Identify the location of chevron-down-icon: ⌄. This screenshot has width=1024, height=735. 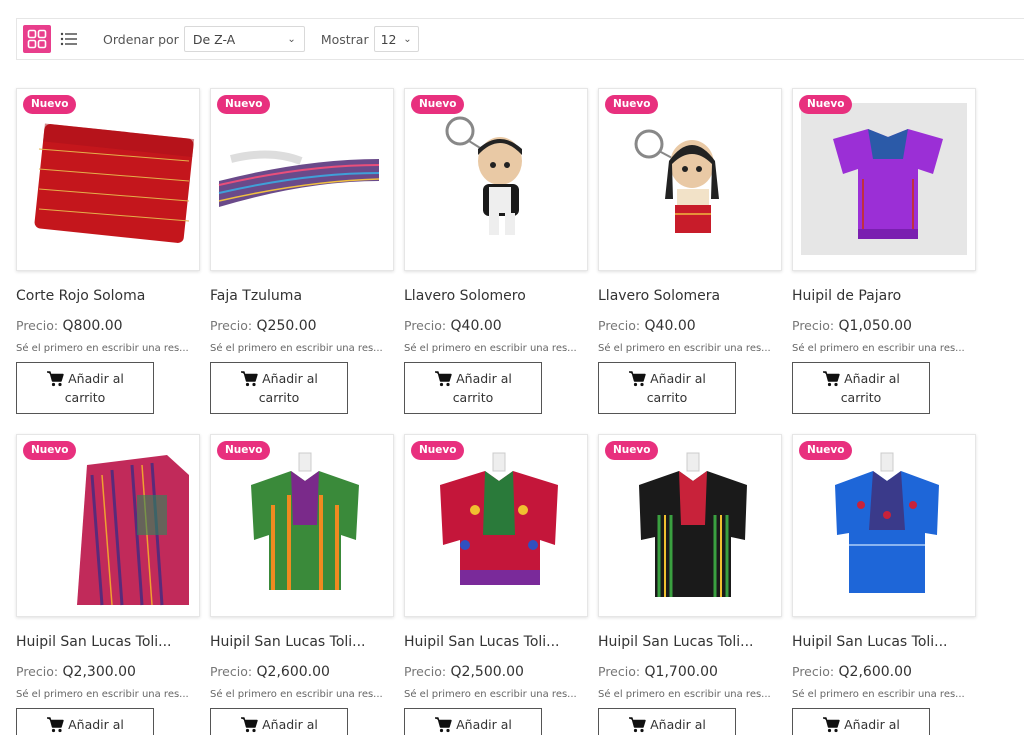
(407, 39).